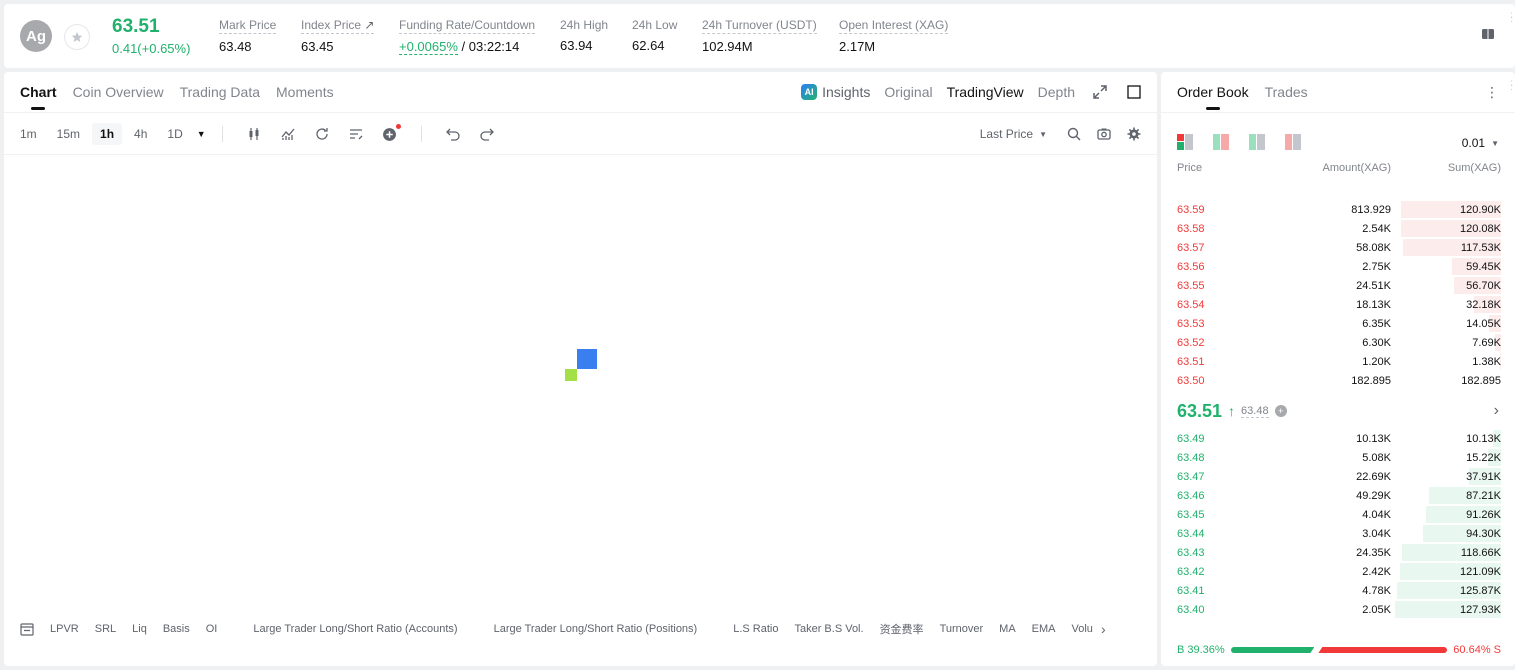  Describe the element at coordinates (1488, 34) in the screenshot. I see `guide-book-icon` at that location.